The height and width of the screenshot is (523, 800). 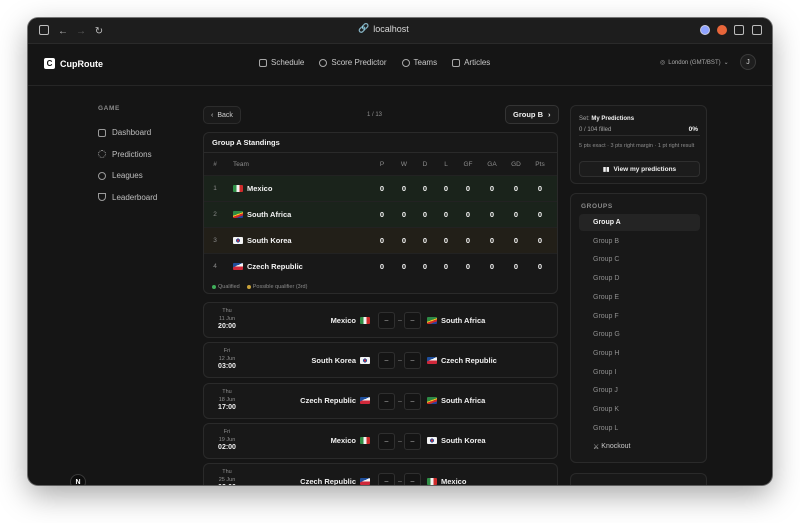 I want to click on match-card: Thu25 Jun02:00 Czech Republic ––– Mexico, so click(x=380, y=474).